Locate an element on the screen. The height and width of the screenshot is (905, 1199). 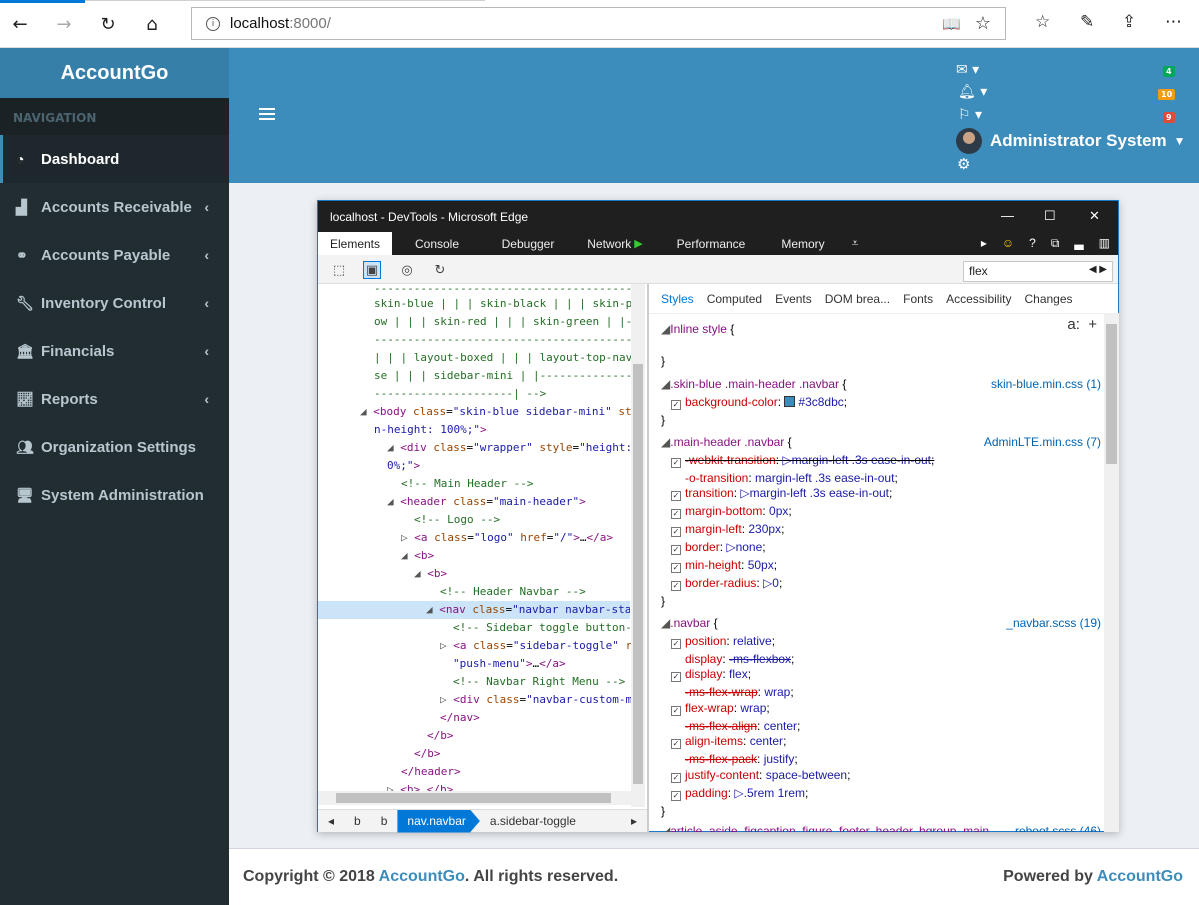
sidebar-item-dashboard: ◔ Dashboard is located at coordinates (114, 159).